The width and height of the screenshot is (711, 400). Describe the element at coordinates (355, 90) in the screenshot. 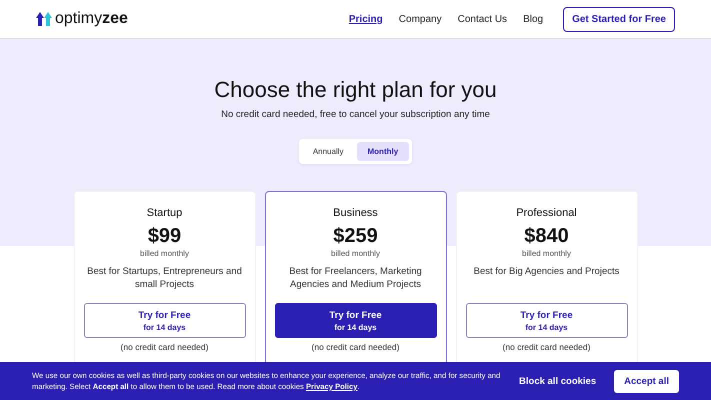

I see `page-title: Choose the right plan for you` at that location.